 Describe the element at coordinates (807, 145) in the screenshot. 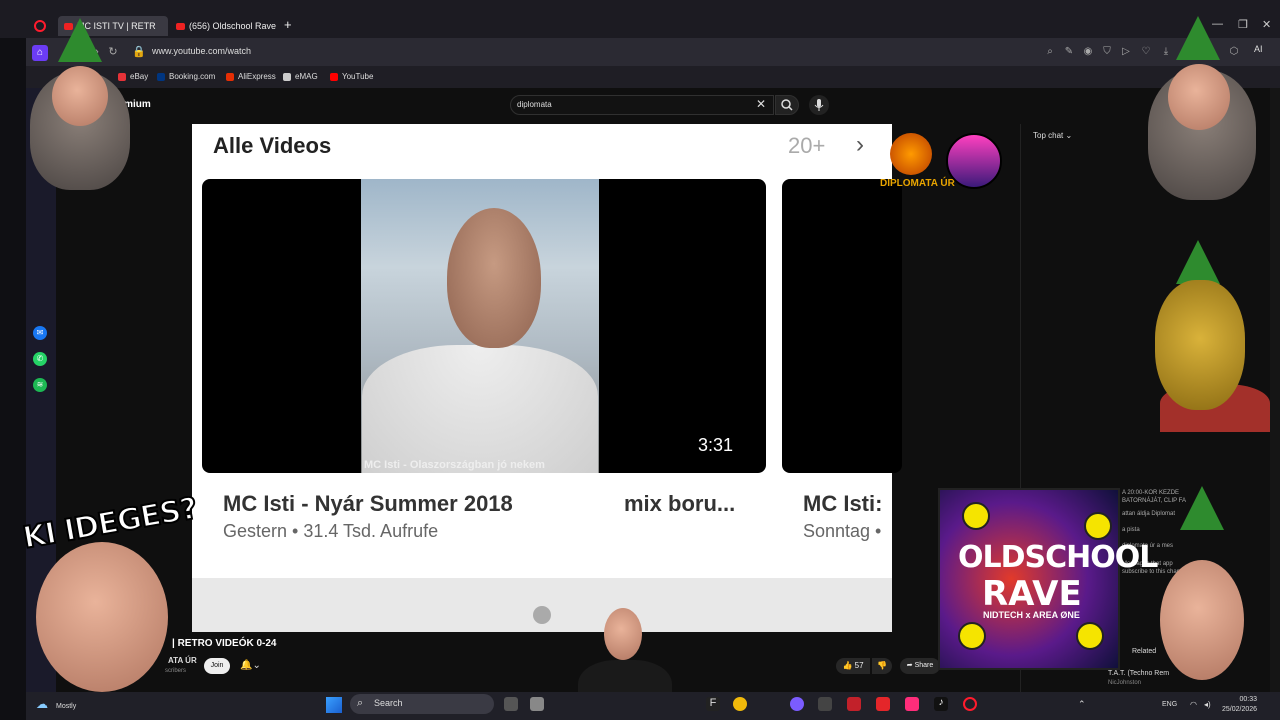

I see `video-count: 20+` at that location.